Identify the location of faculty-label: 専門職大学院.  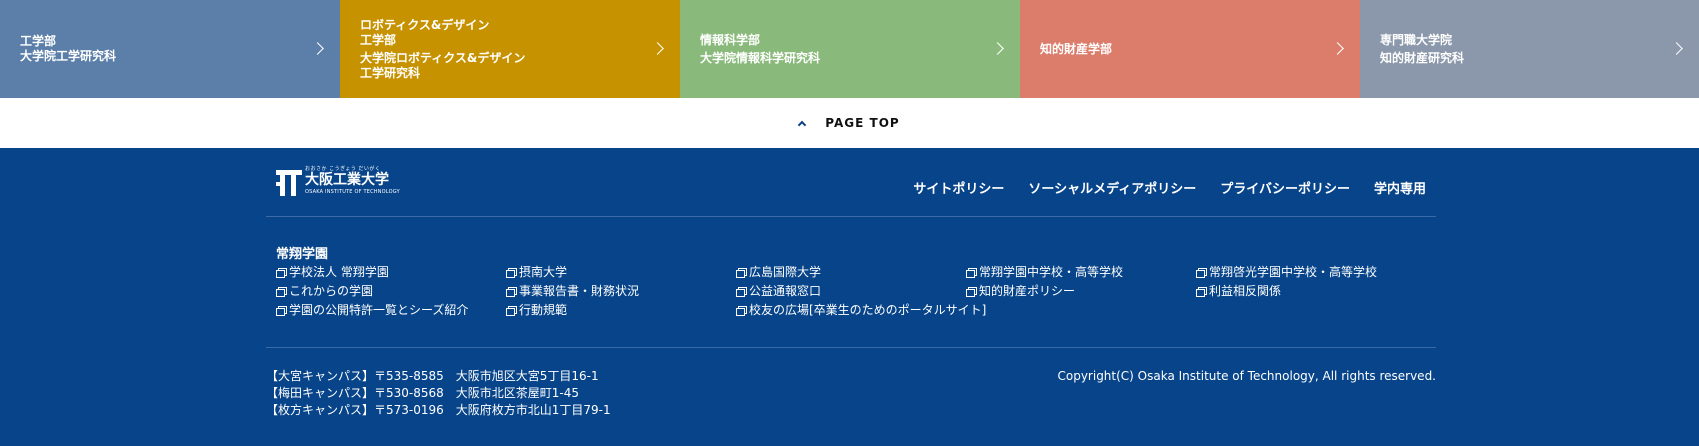
(1416, 39).